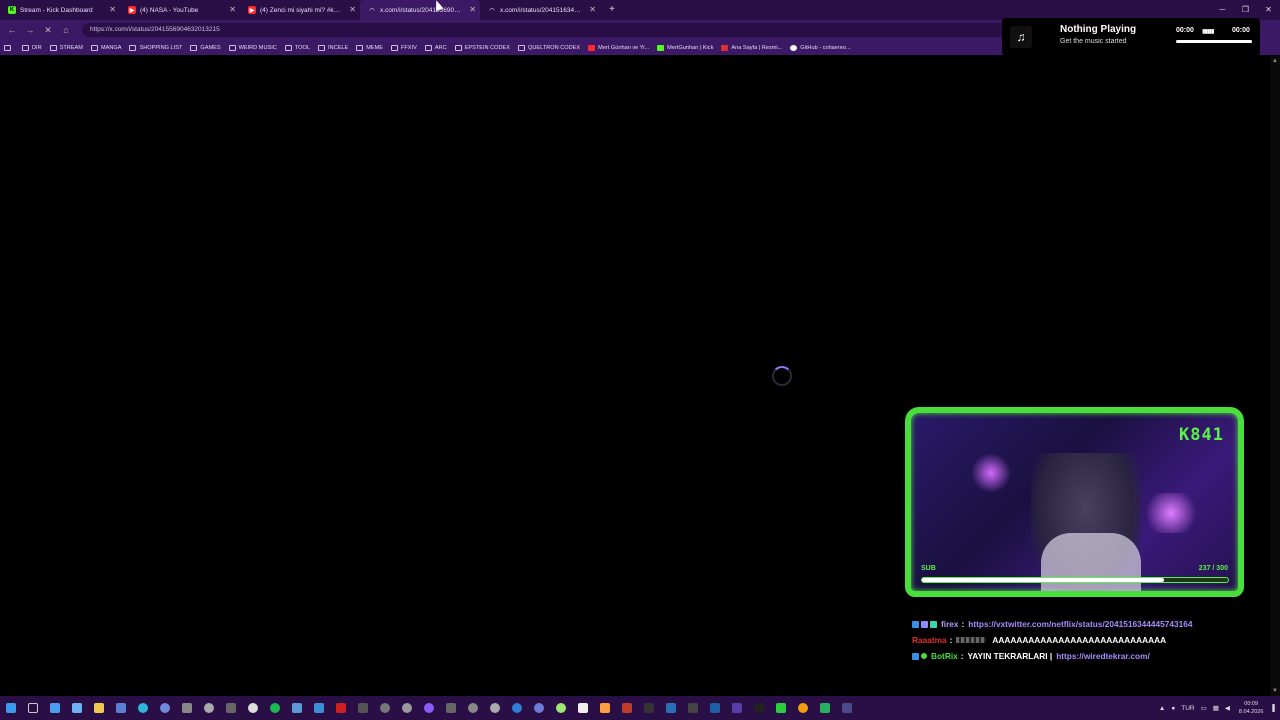  Describe the element at coordinates (60, 10) in the screenshot. I see `tab-kick-dashboard: K Stream - Kick Dashboard ✕` at that location.